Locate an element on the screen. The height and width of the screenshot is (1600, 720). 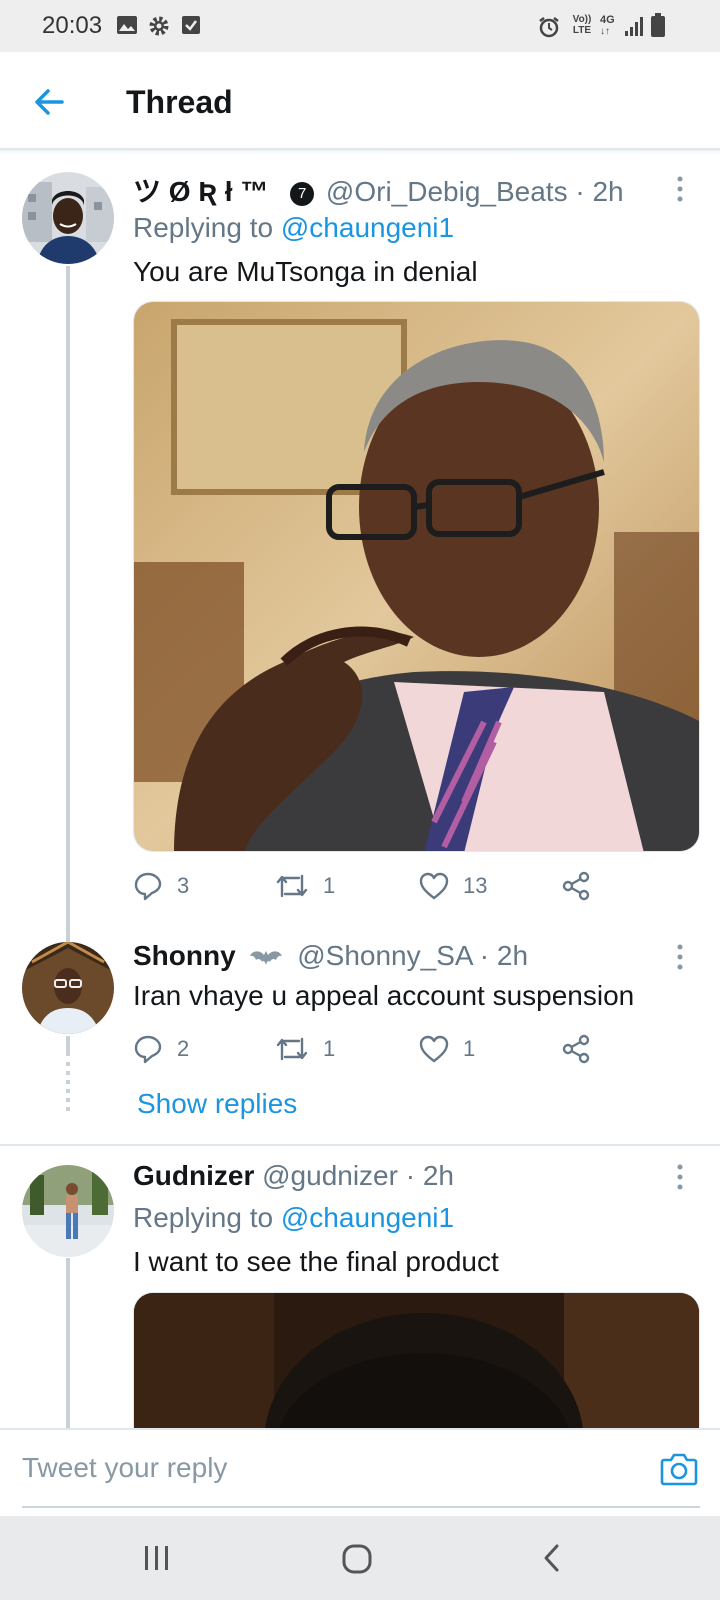
app-bar-shadow is located at coordinates (360, 152).